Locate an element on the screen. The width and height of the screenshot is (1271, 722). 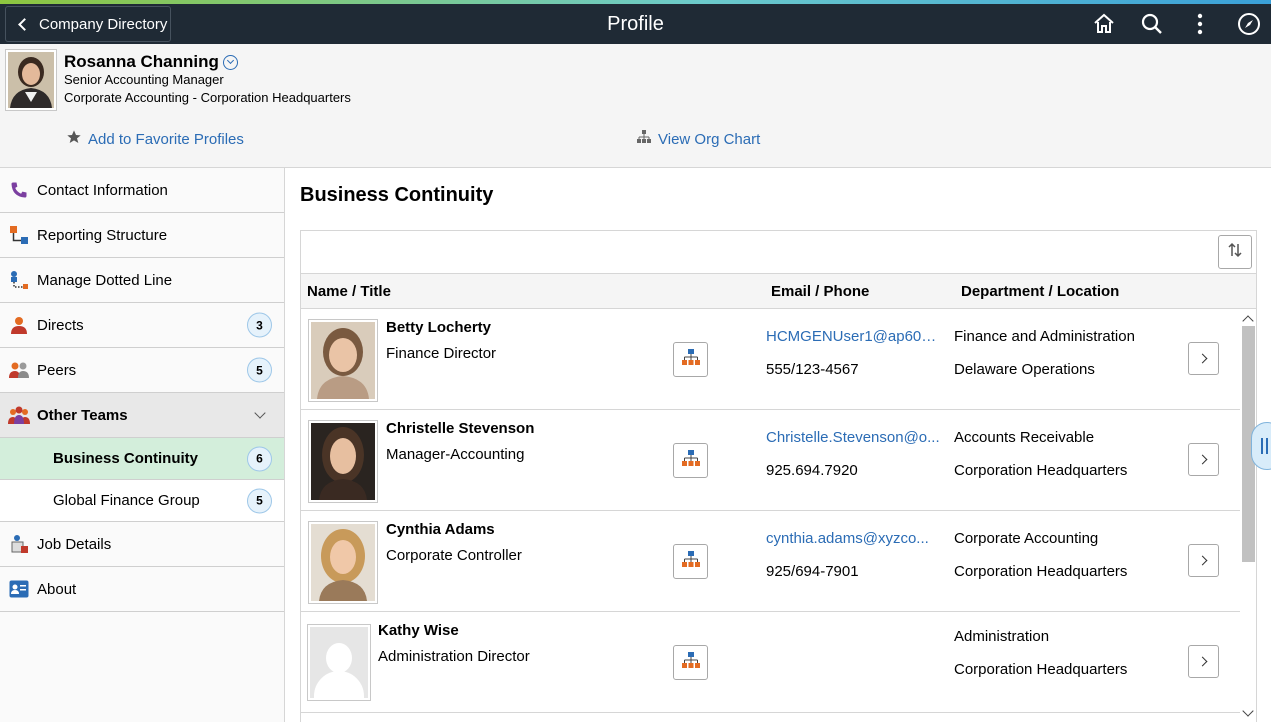
employee-name: Cynthia Adams is located at coordinates (440, 529).